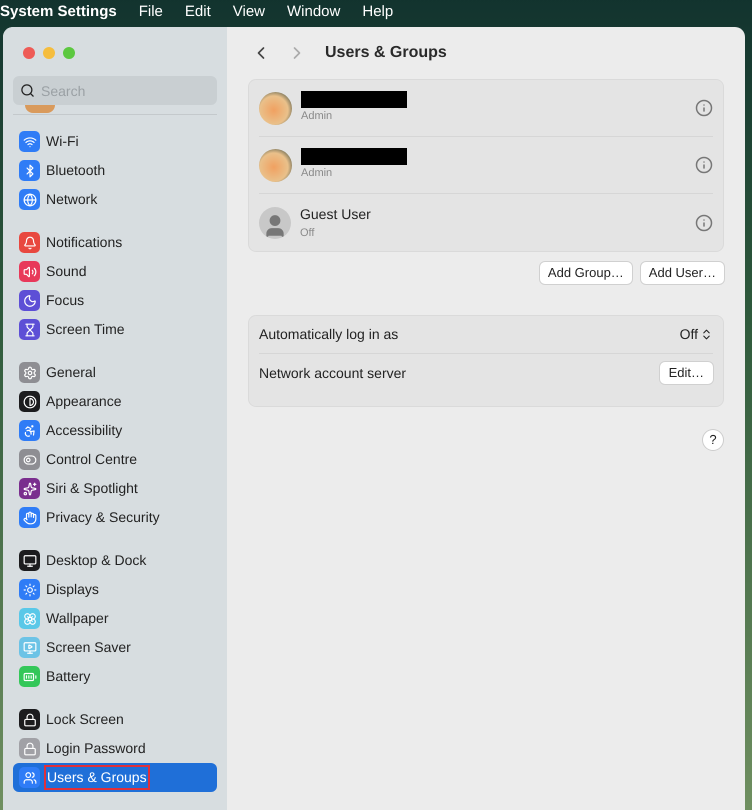 This screenshot has width=752, height=810. What do you see at coordinates (27, 90) in the screenshot?
I see `search-icon` at bounding box center [27, 90].